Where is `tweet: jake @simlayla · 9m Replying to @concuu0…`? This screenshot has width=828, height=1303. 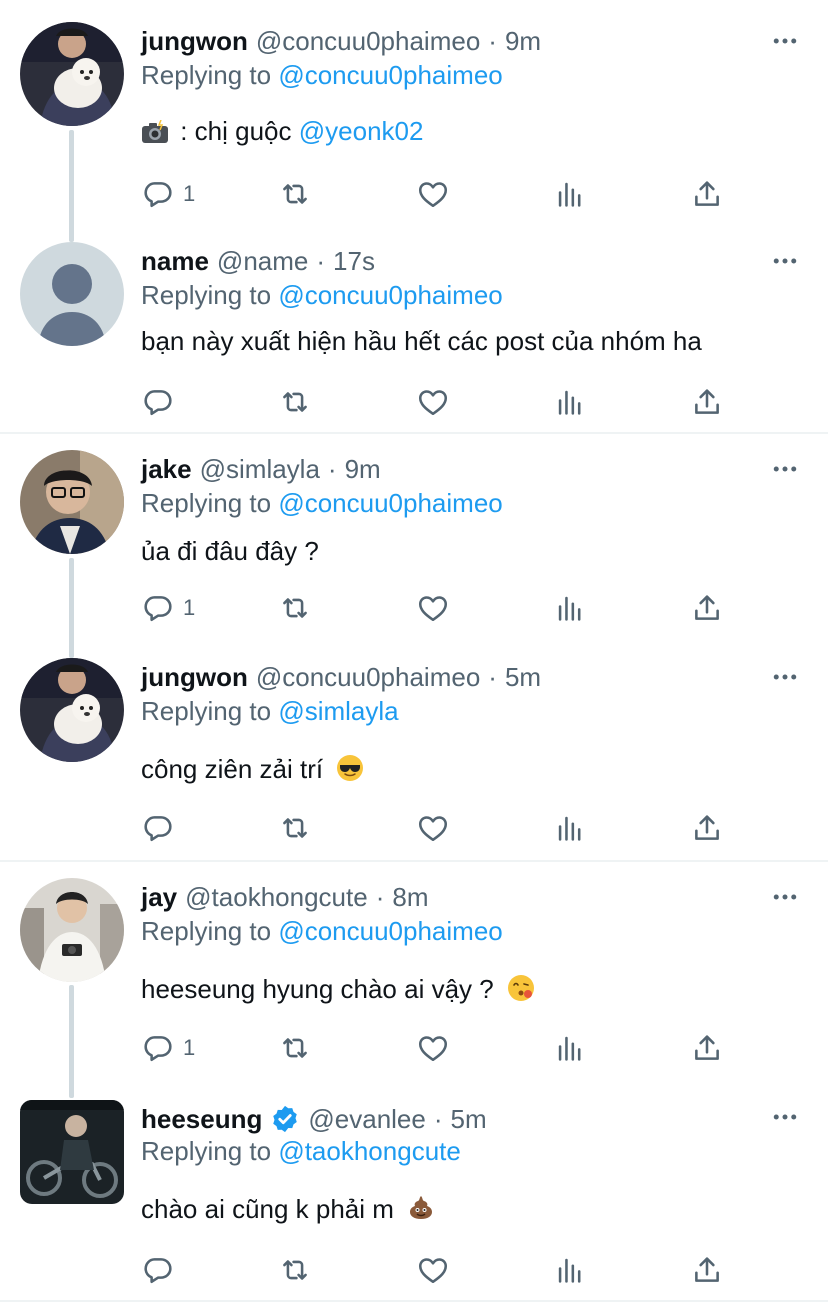 tweet: jake @simlayla · 9m Replying to @concuu0… is located at coordinates (414, 545).